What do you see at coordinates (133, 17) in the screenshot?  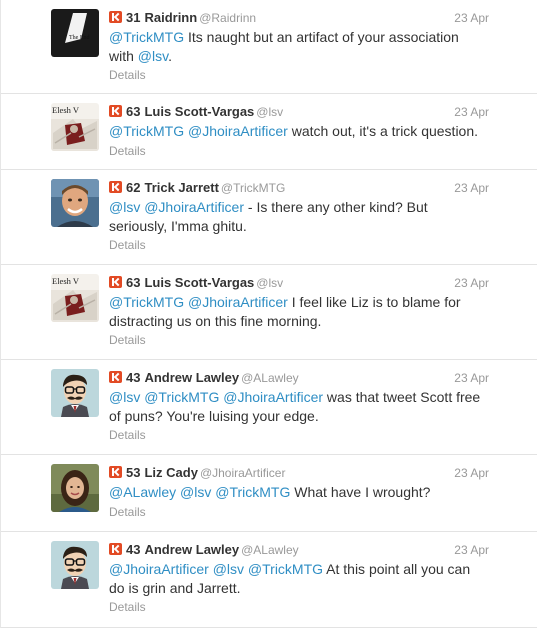 I see `klout-score: 31` at bounding box center [133, 17].